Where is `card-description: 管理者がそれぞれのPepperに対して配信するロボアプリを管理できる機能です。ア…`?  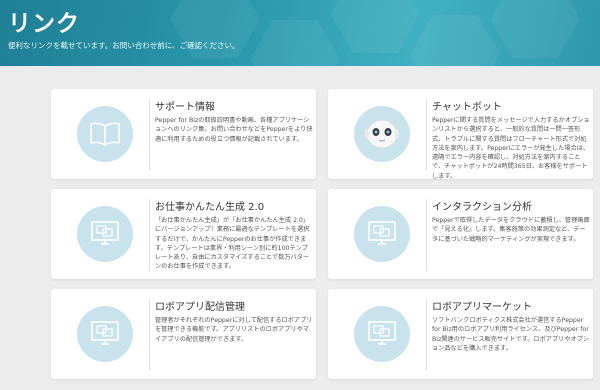 card-description: 管理者がそれぞれのPepperに対して配信するロボアプリを管理できる機能です。ア… is located at coordinates (234, 330).